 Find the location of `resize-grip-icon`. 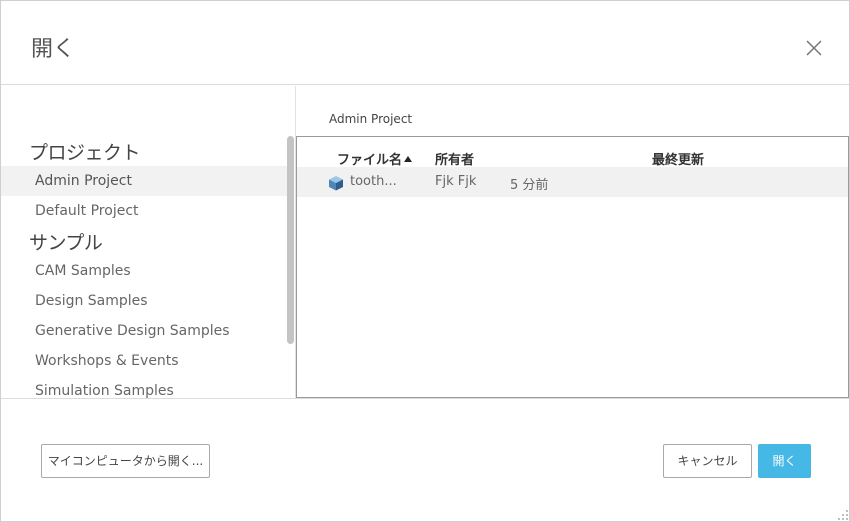

resize-grip-icon is located at coordinates (843, 515).